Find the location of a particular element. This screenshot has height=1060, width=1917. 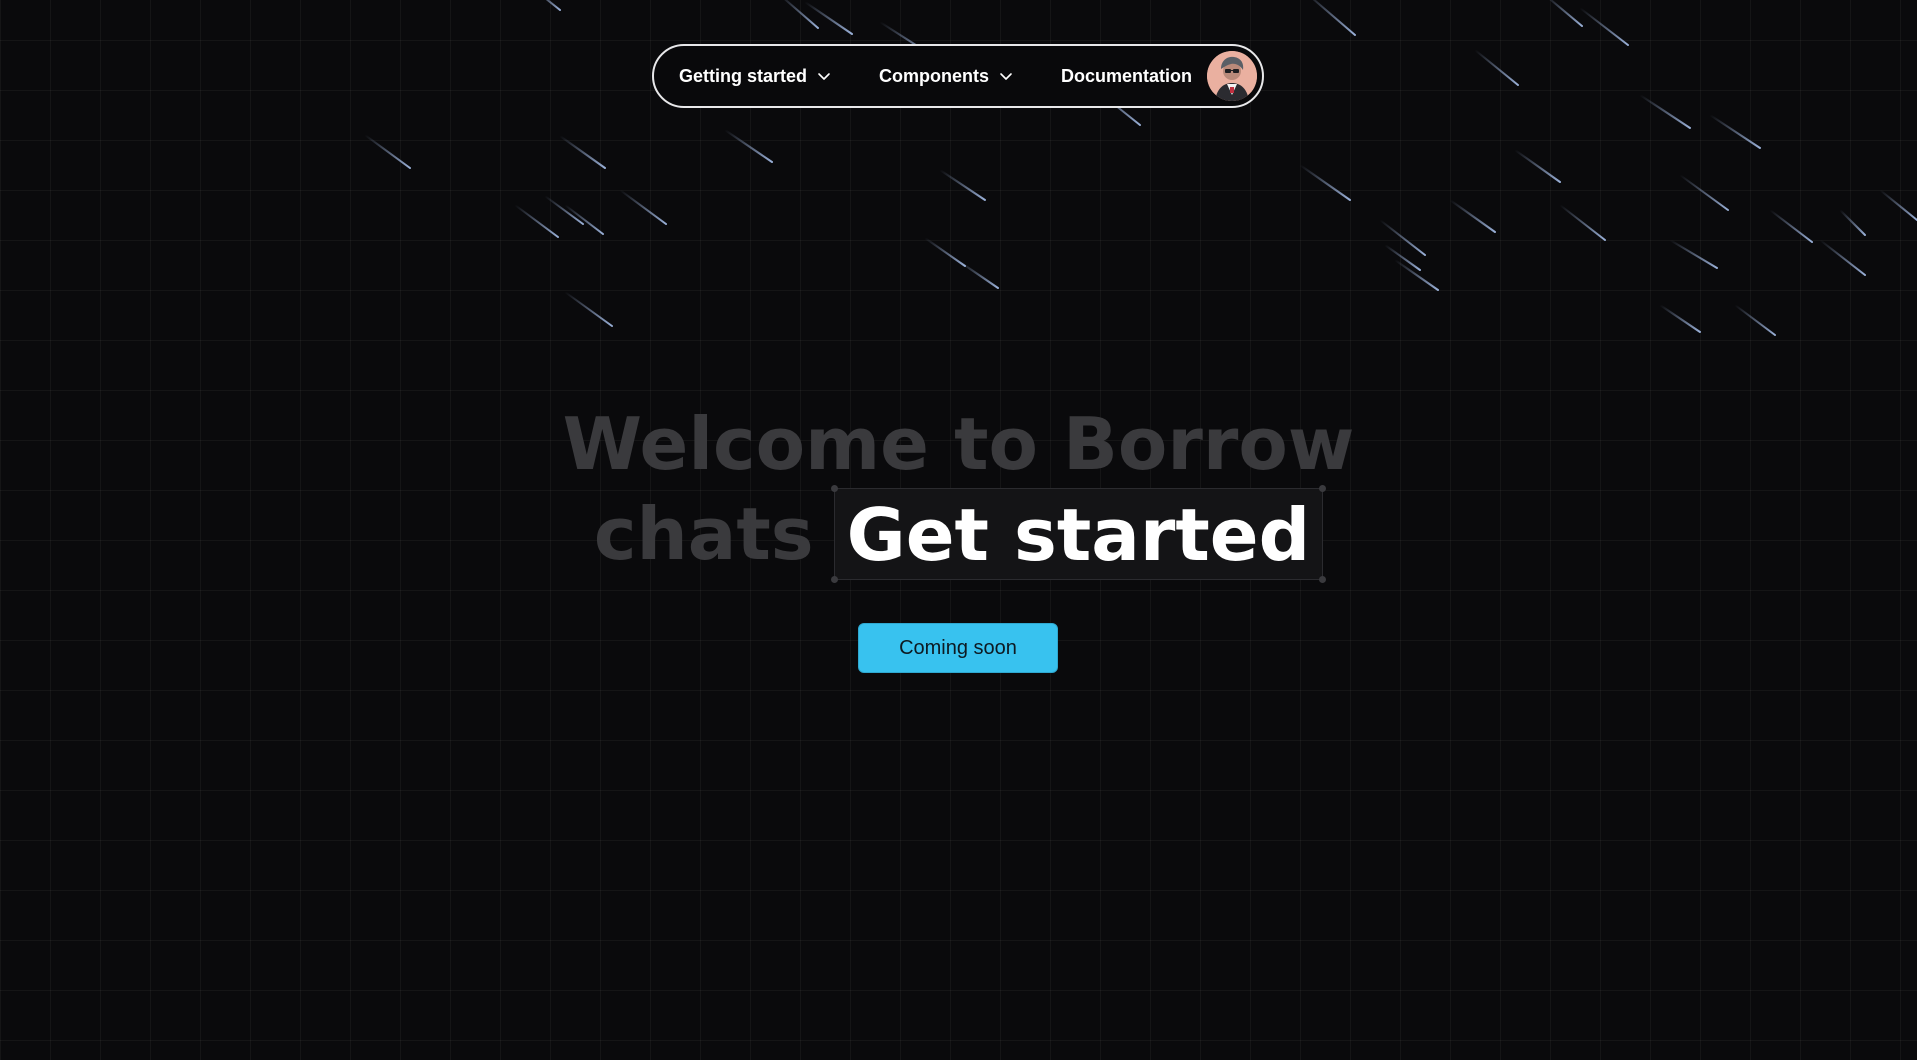

hero-highlight-box: Get started is located at coordinates (1078, 534).